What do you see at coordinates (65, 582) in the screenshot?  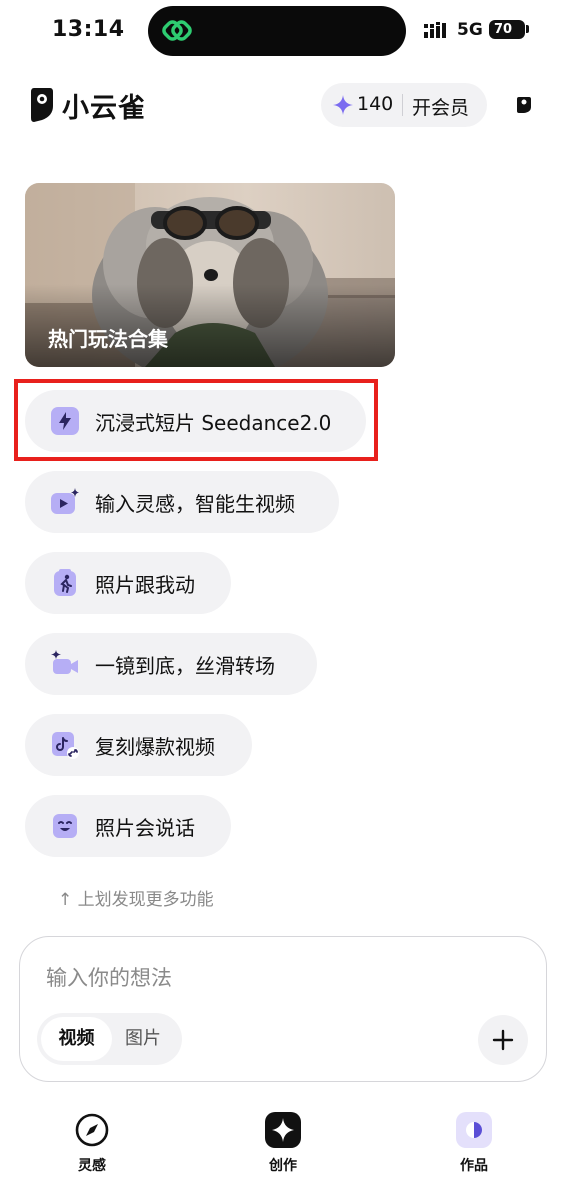 I see `running-person-icon` at bounding box center [65, 582].